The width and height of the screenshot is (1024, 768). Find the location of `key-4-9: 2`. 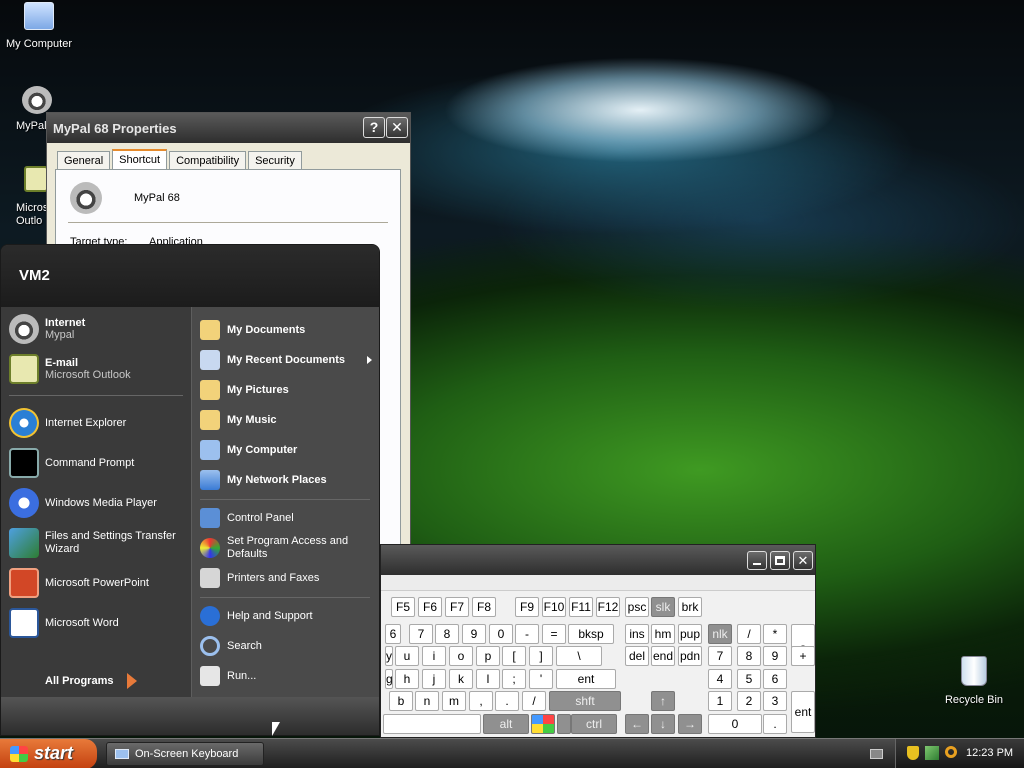

key-4-9: 2 is located at coordinates (749, 701).